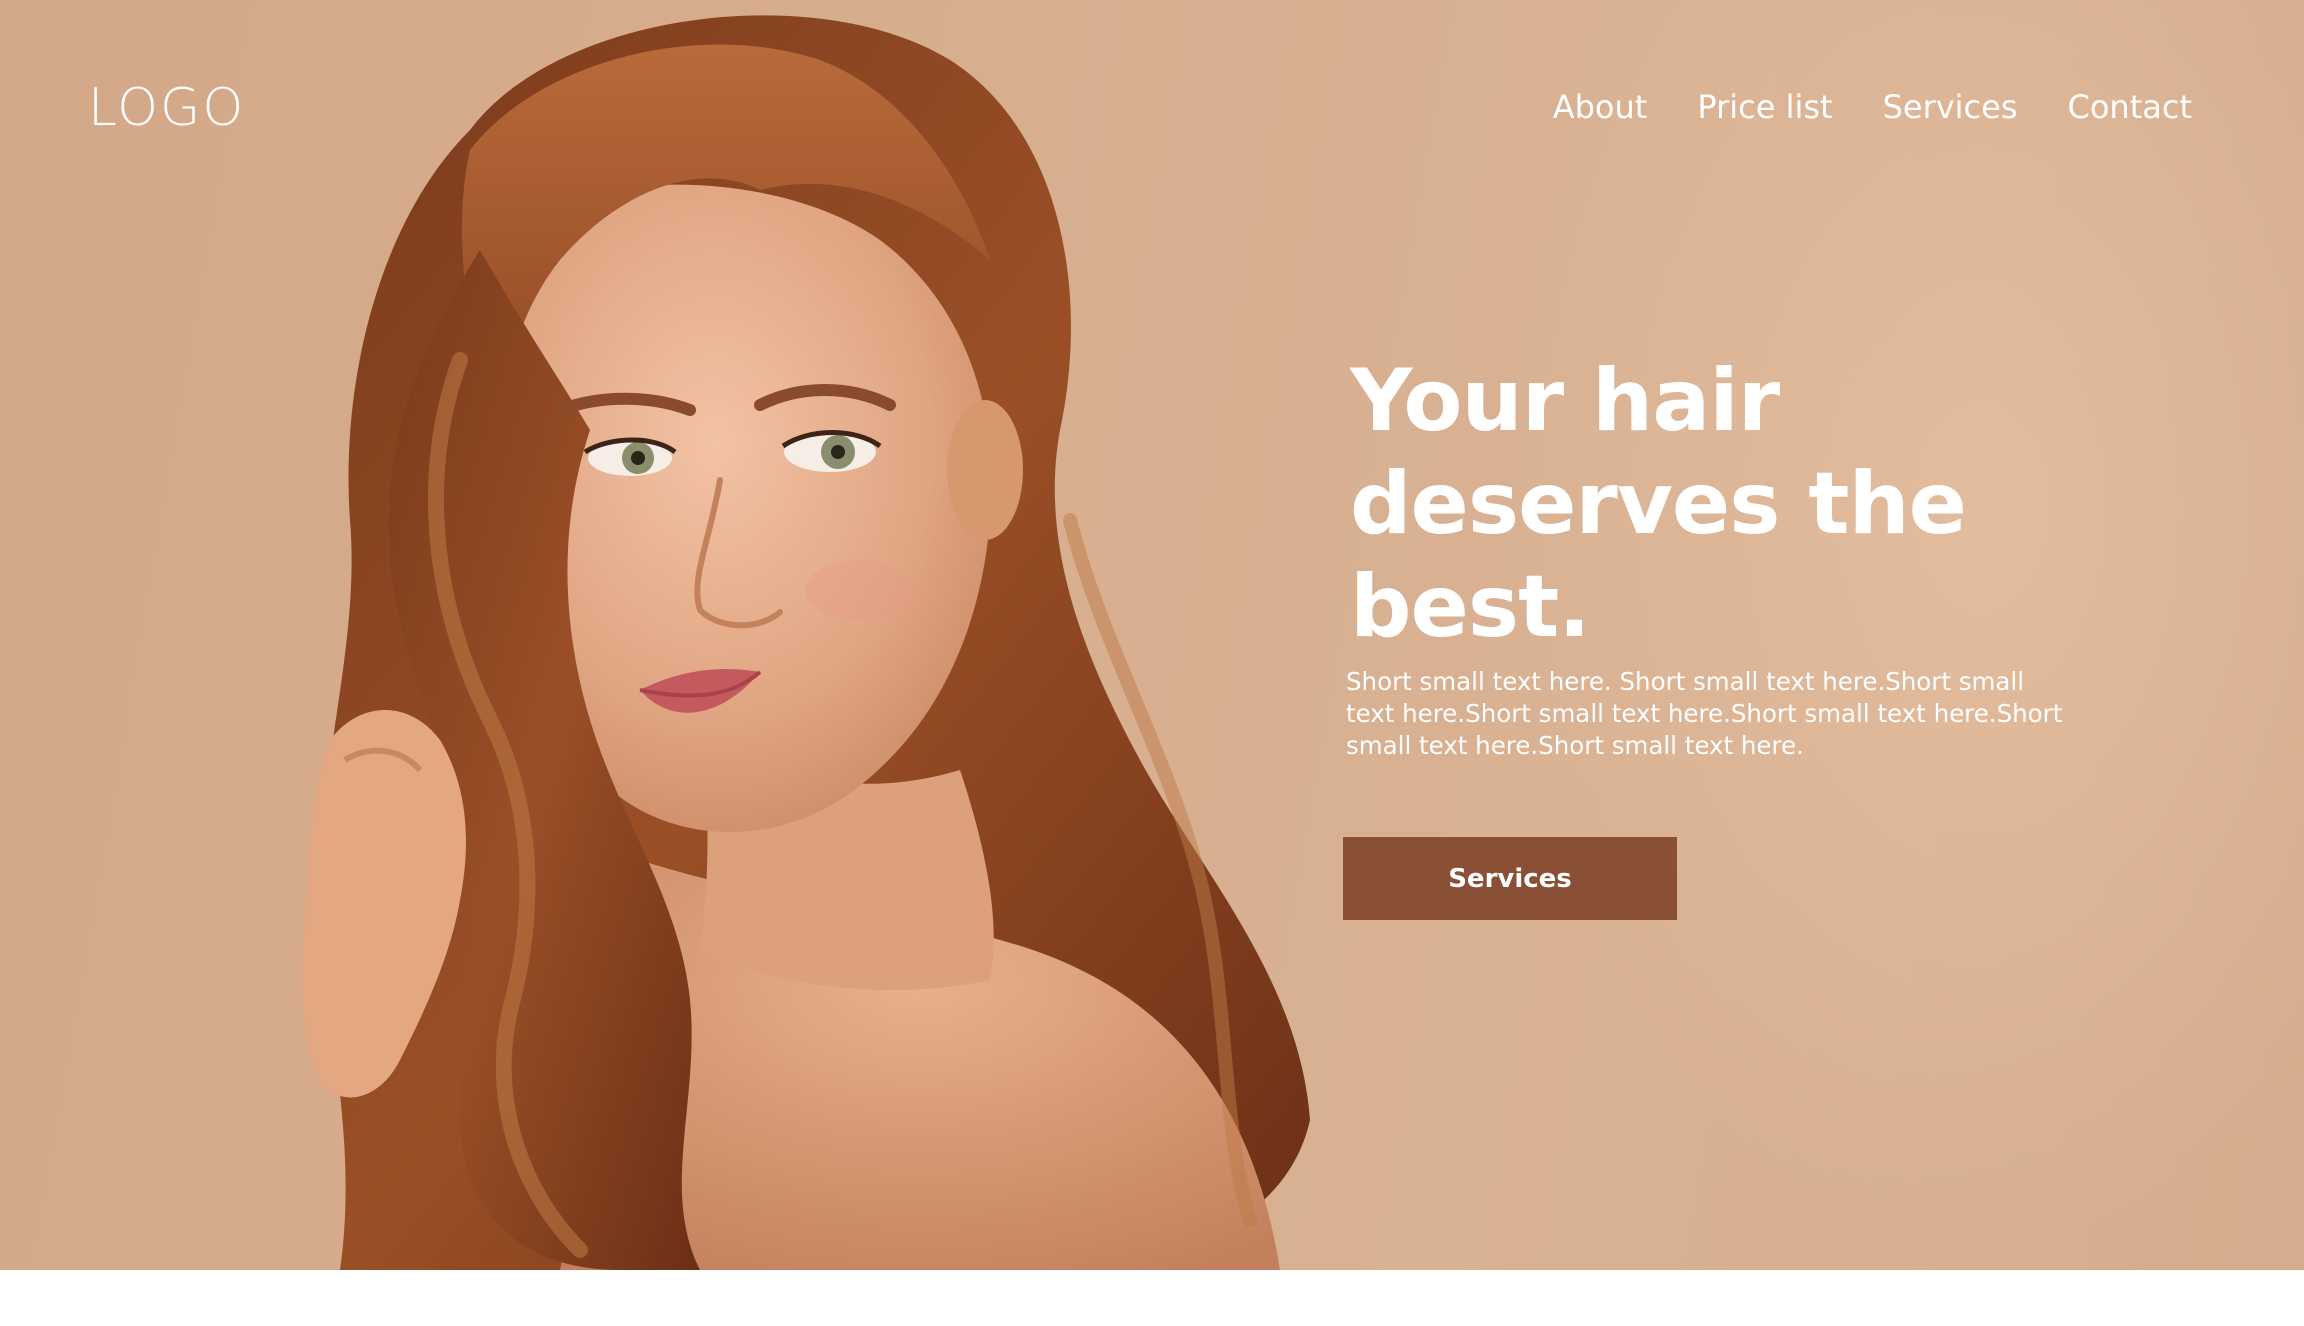 Image resolution: width=2304 pixels, height=1326 pixels. Describe the element at coordinates (1510, 878) in the screenshot. I see `services-button: Services` at that location.